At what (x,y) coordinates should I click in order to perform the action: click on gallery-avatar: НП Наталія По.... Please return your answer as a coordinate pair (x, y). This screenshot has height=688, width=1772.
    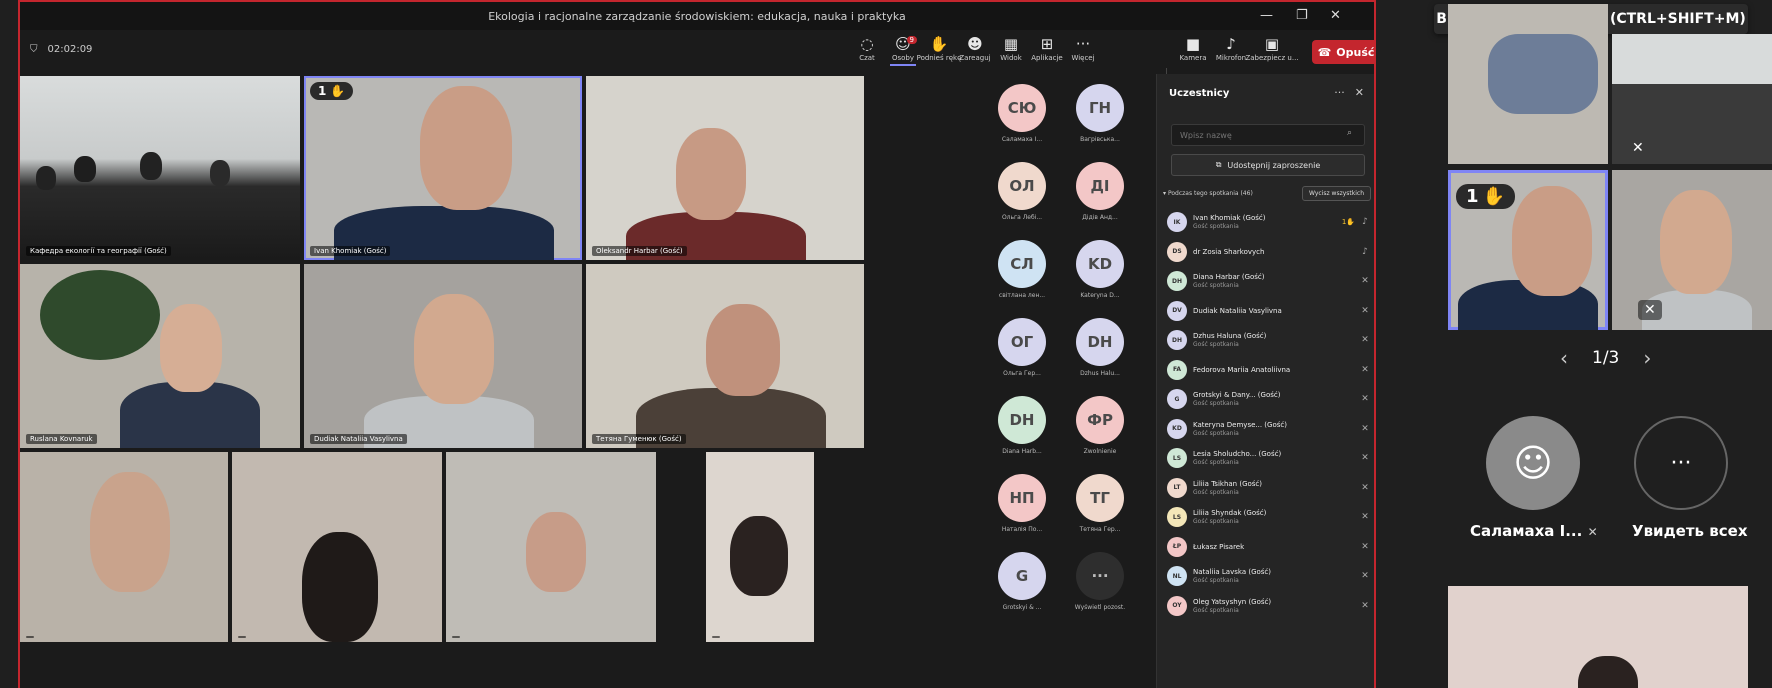
    Looking at the image, I should click on (1022, 503).